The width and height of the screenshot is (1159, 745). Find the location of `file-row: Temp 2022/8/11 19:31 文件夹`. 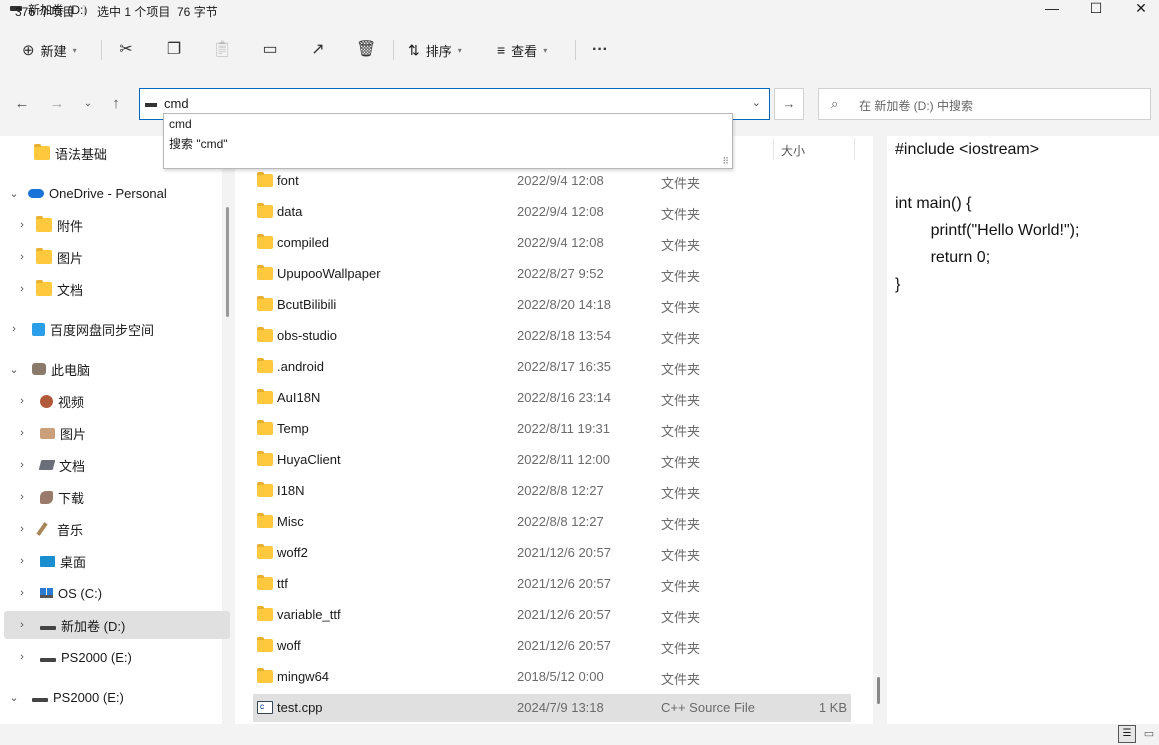

file-row: Temp 2022/8/11 19:31 文件夹 is located at coordinates (552, 429).